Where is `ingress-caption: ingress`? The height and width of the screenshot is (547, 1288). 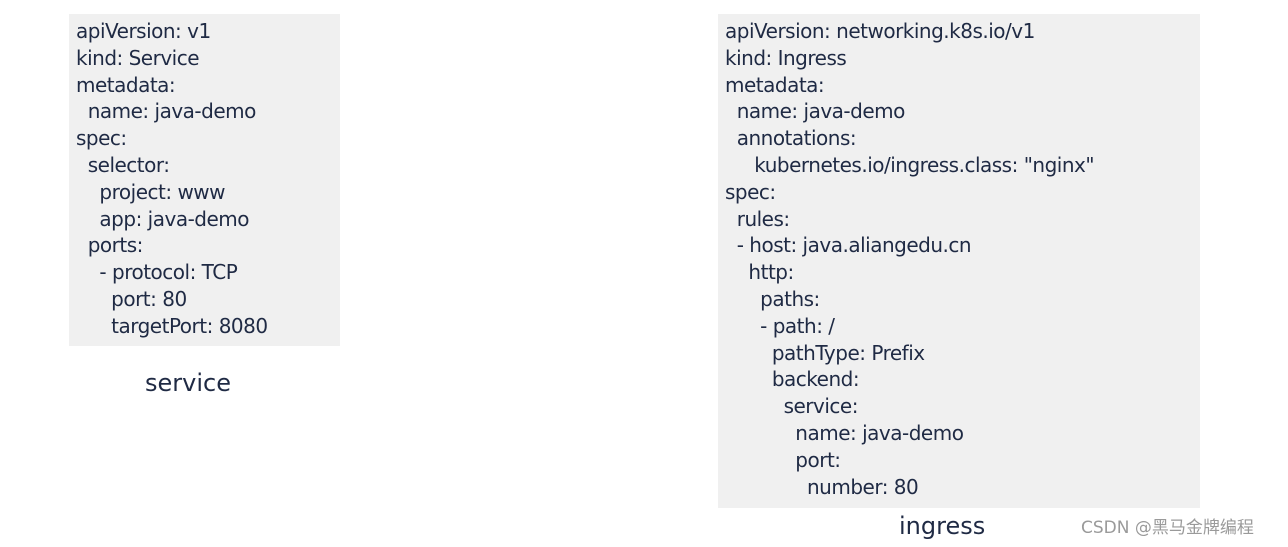
ingress-caption: ingress is located at coordinates (942, 526).